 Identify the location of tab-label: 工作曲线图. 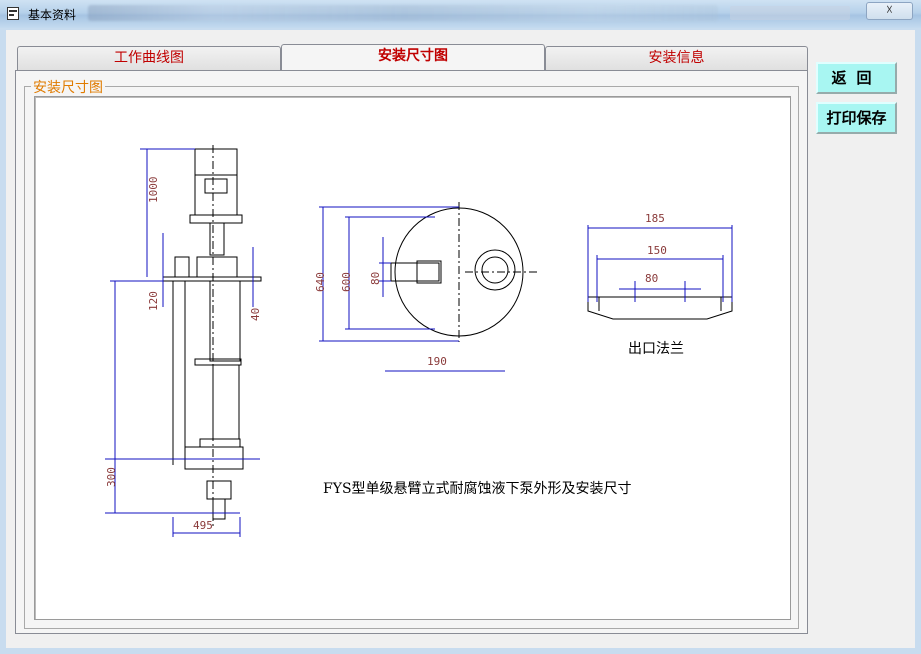
(149, 58).